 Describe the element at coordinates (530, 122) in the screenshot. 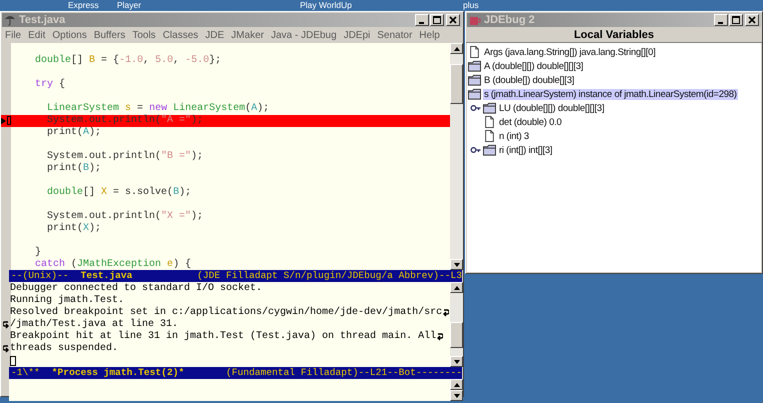

I see `tree-item: det (double) 0.0` at that location.